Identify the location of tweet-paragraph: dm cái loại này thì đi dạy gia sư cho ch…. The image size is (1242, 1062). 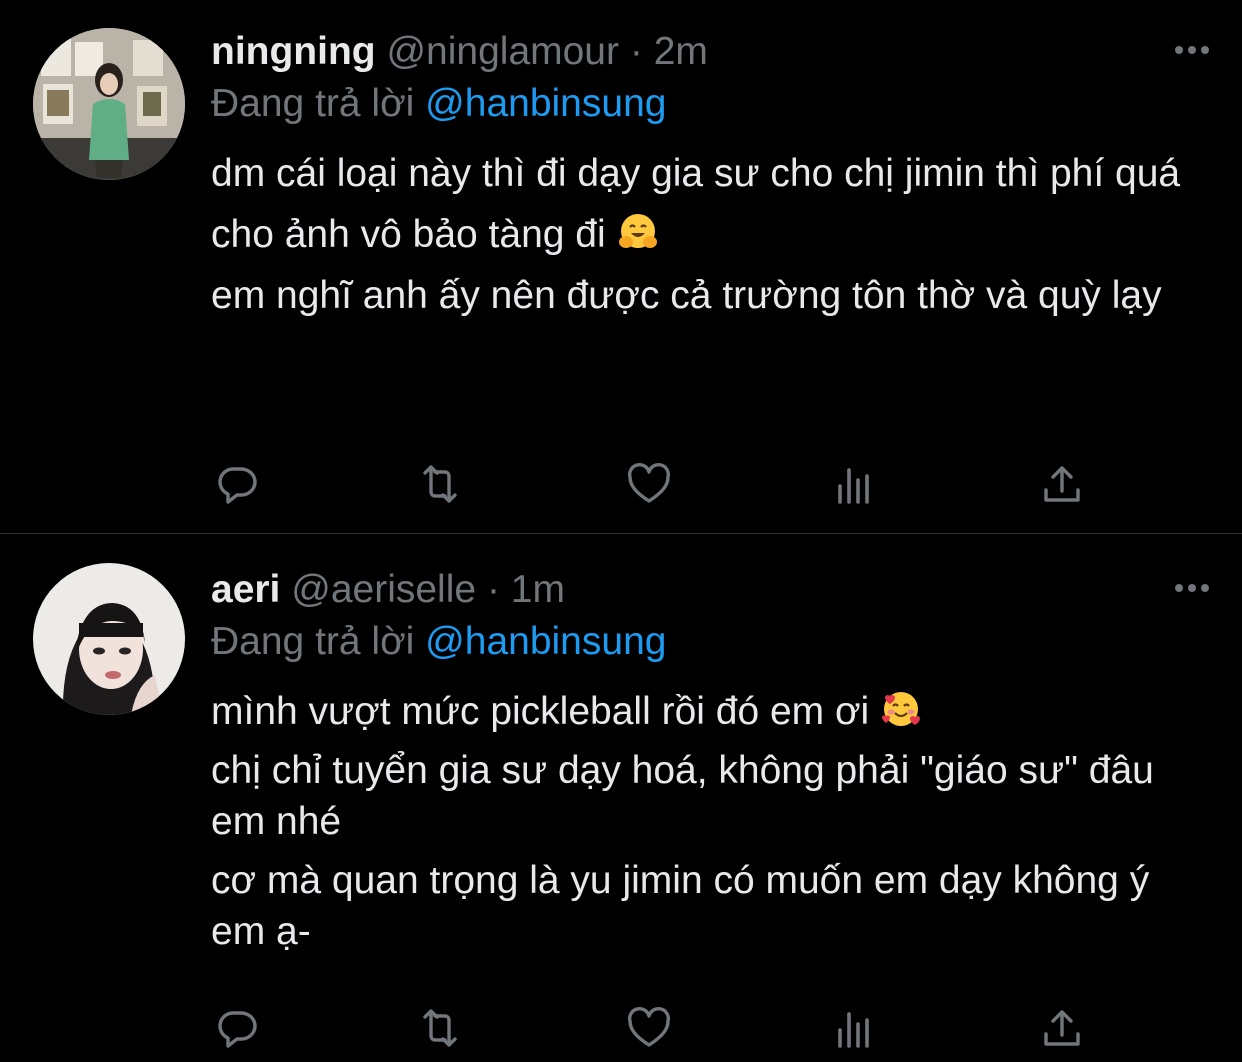
(696, 173).